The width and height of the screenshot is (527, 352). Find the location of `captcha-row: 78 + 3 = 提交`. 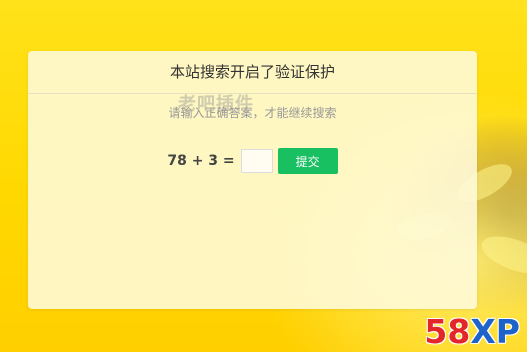

captcha-row: 78 + 3 = 提交 is located at coordinates (252, 161).